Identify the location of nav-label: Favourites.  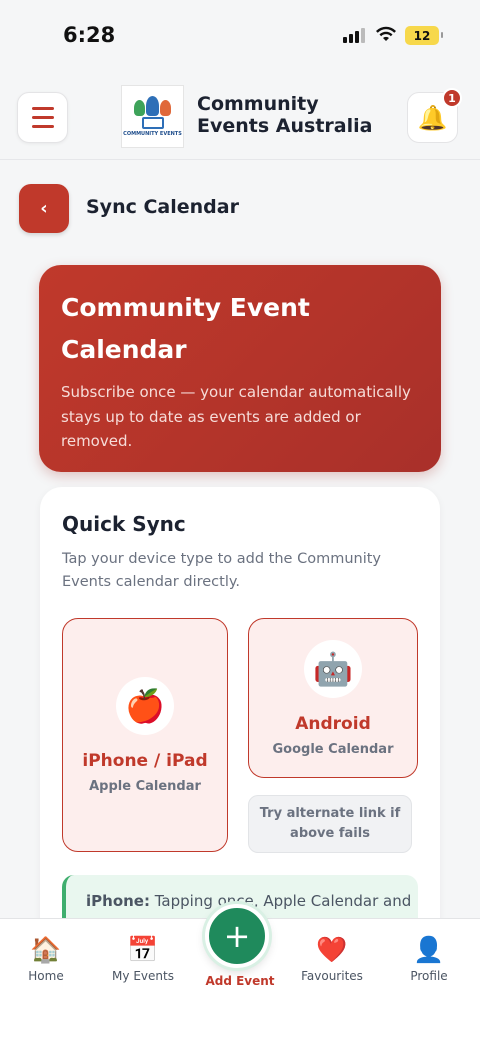
(332, 976).